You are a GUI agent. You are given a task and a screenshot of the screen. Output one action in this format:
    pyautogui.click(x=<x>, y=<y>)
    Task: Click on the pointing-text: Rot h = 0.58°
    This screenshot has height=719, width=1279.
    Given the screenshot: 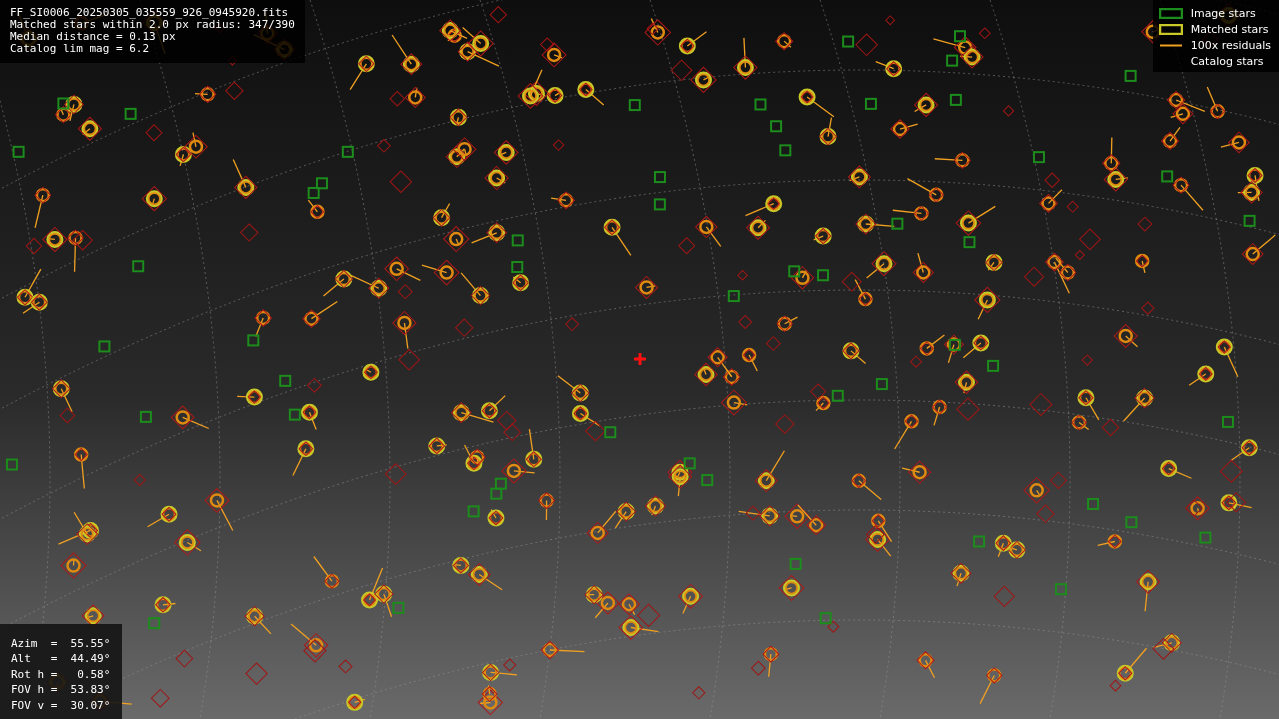 What is the action you would take?
    pyautogui.click(x=61, y=674)
    